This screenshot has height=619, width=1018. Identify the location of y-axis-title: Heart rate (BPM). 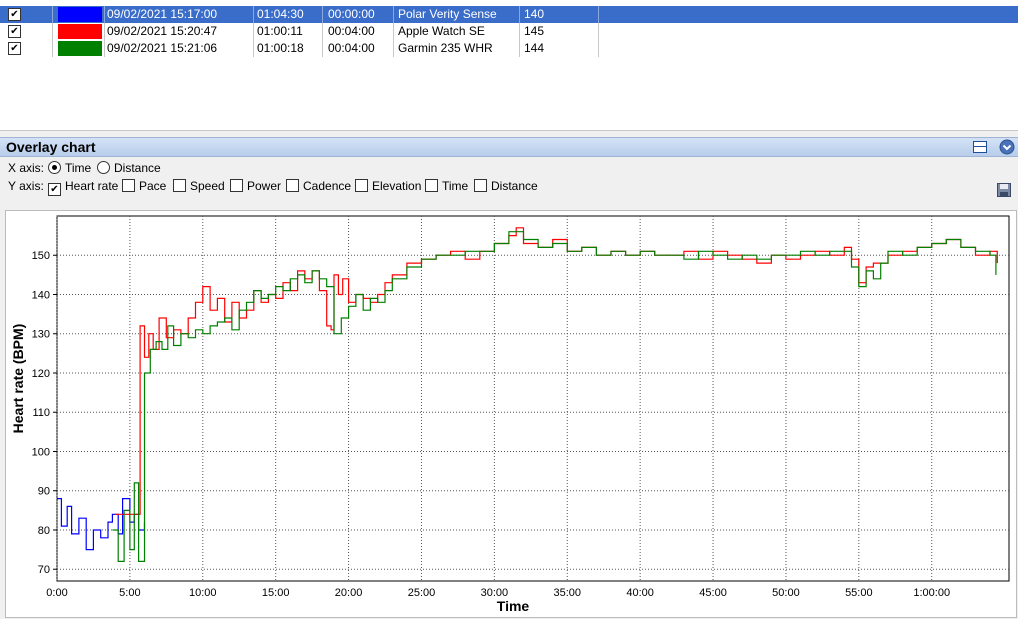
(18, 379).